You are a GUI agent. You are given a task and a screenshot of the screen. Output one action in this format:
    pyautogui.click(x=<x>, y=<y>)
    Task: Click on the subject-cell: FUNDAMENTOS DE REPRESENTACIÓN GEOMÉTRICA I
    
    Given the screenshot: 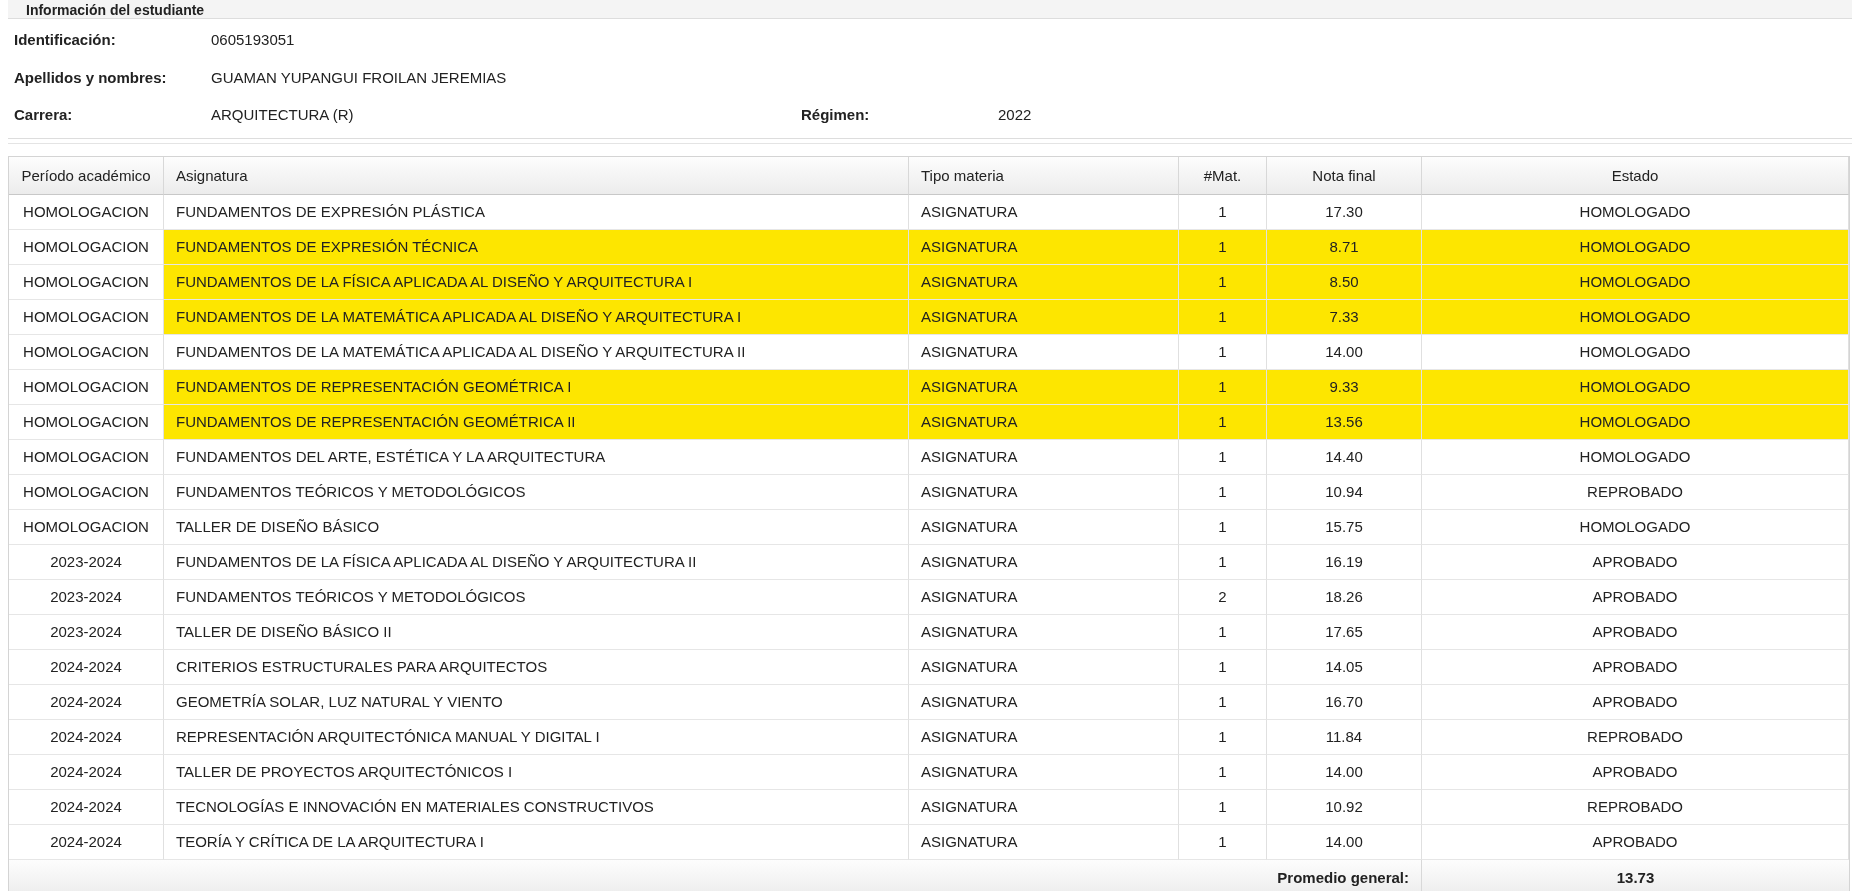 What is the action you would take?
    pyautogui.click(x=536, y=387)
    